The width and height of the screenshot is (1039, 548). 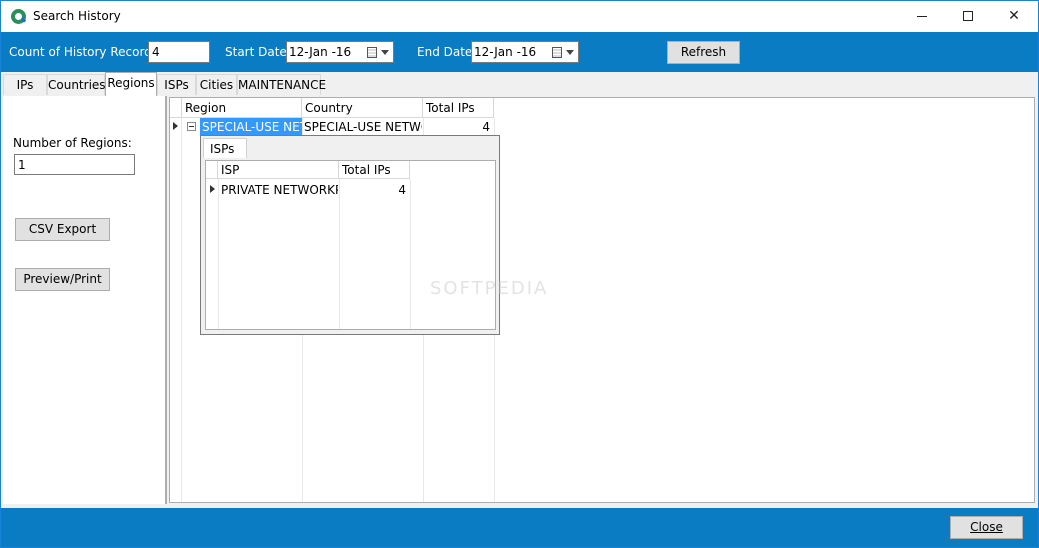 I want to click on total-ips-cell: 4, so click(x=458, y=127).